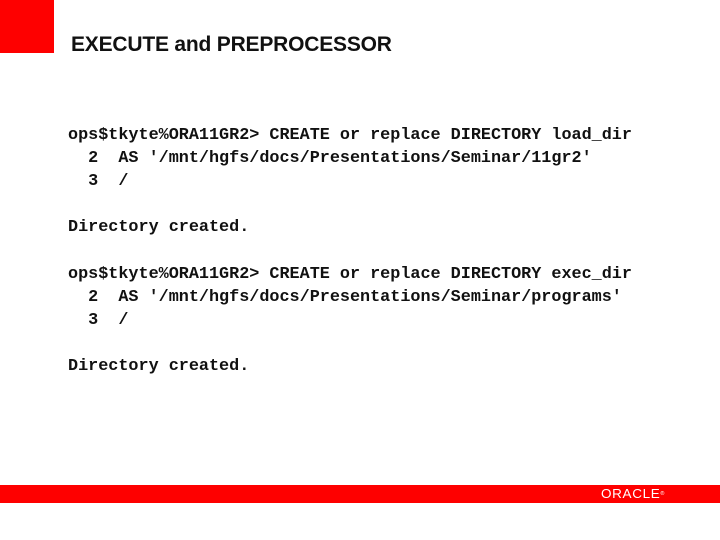 The image size is (720, 540). I want to click on oracle-logo: ORACLE®, so click(632, 494).